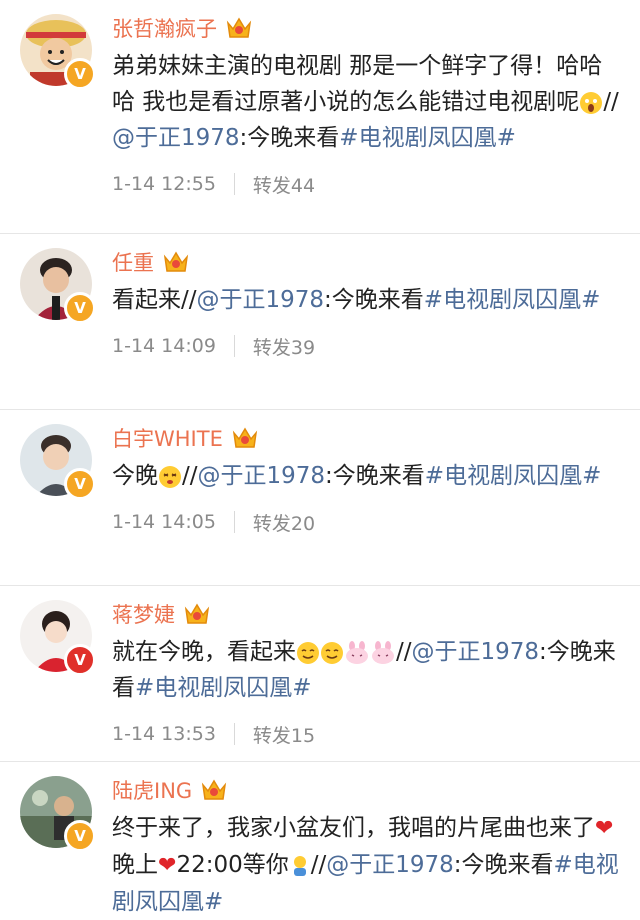  What do you see at coordinates (284, 184) in the screenshot?
I see `repost-count: 转发44` at bounding box center [284, 184].